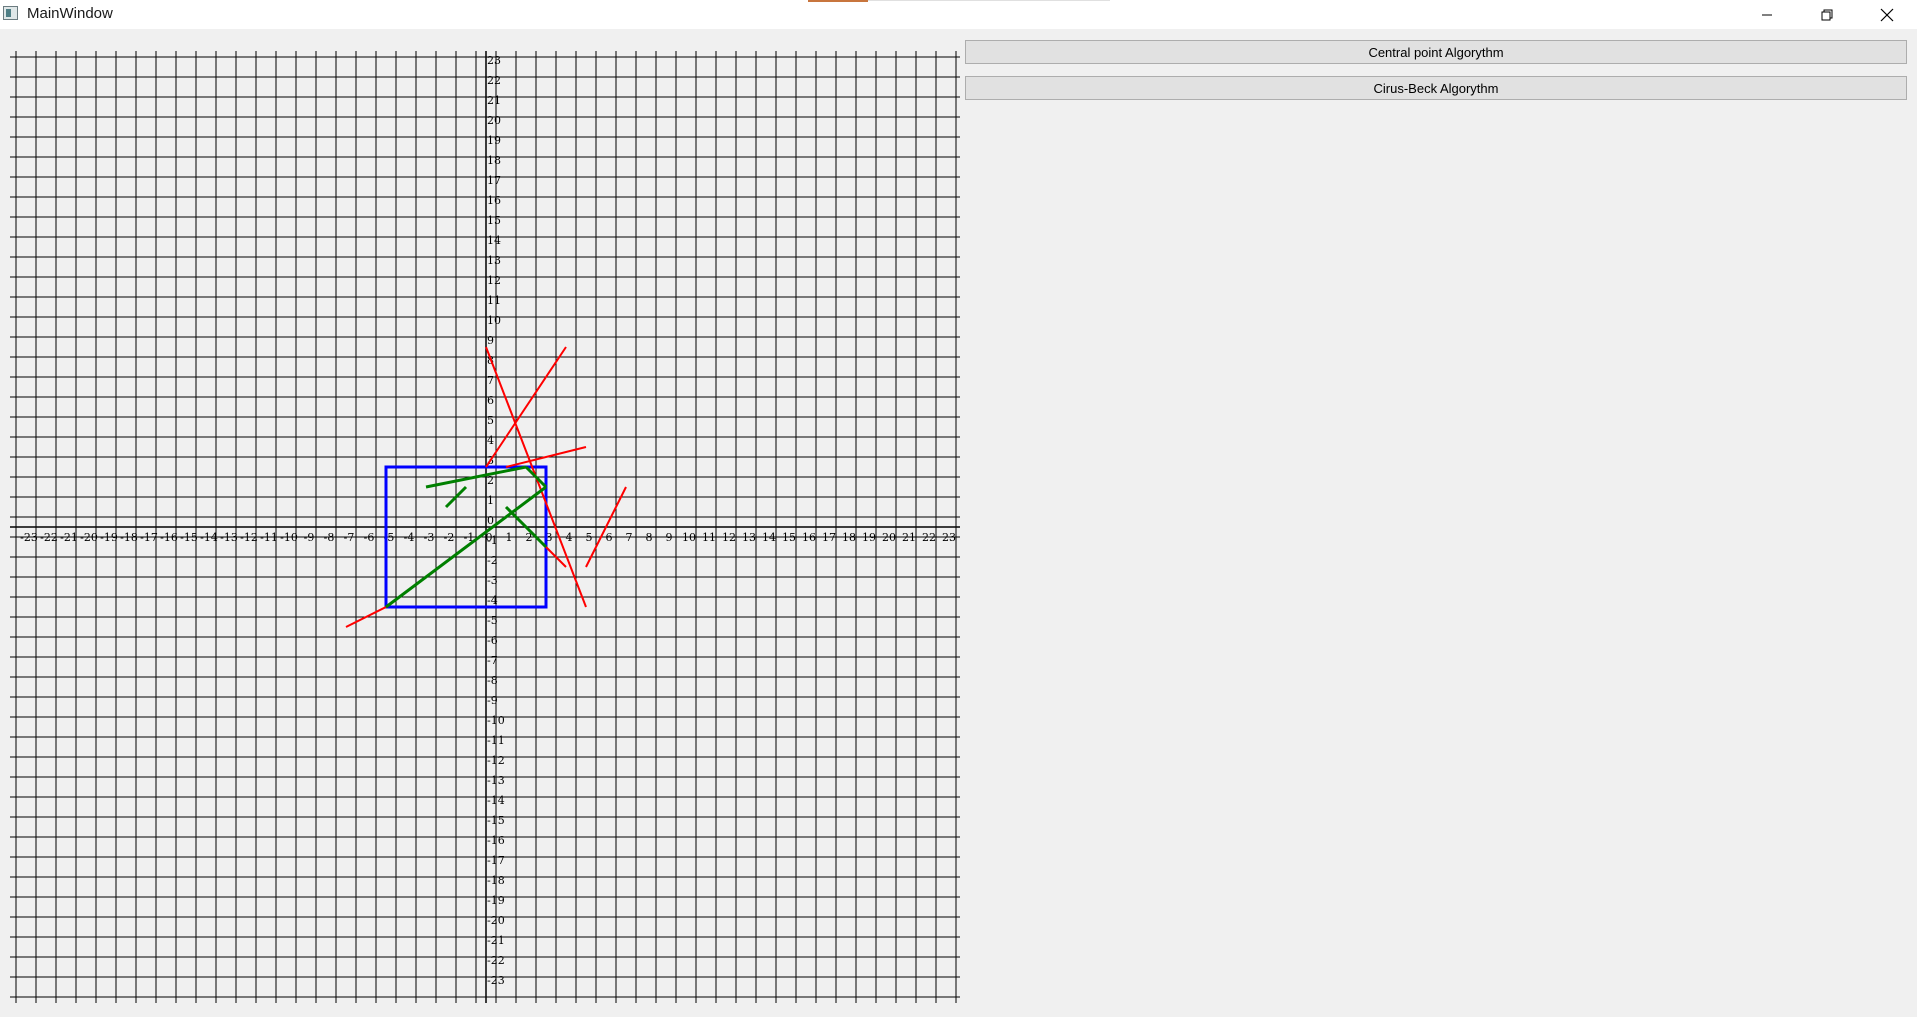  What do you see at coordinates (838, 1) in the screenshot?
I see `title-accent` at bounding box center [838, 1].